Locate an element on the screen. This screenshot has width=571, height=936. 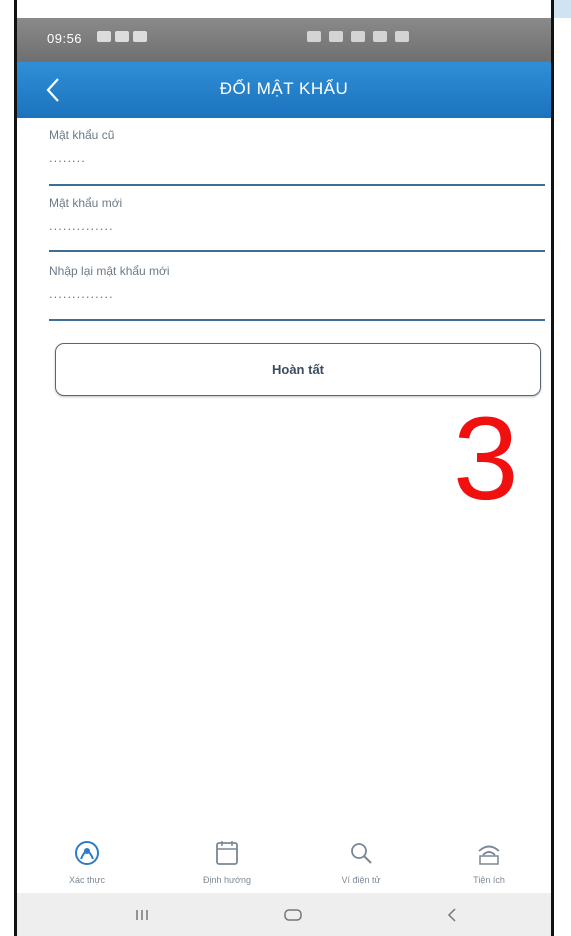
nav-item-authentication: Xác thực is located at coordinates (87, 862).